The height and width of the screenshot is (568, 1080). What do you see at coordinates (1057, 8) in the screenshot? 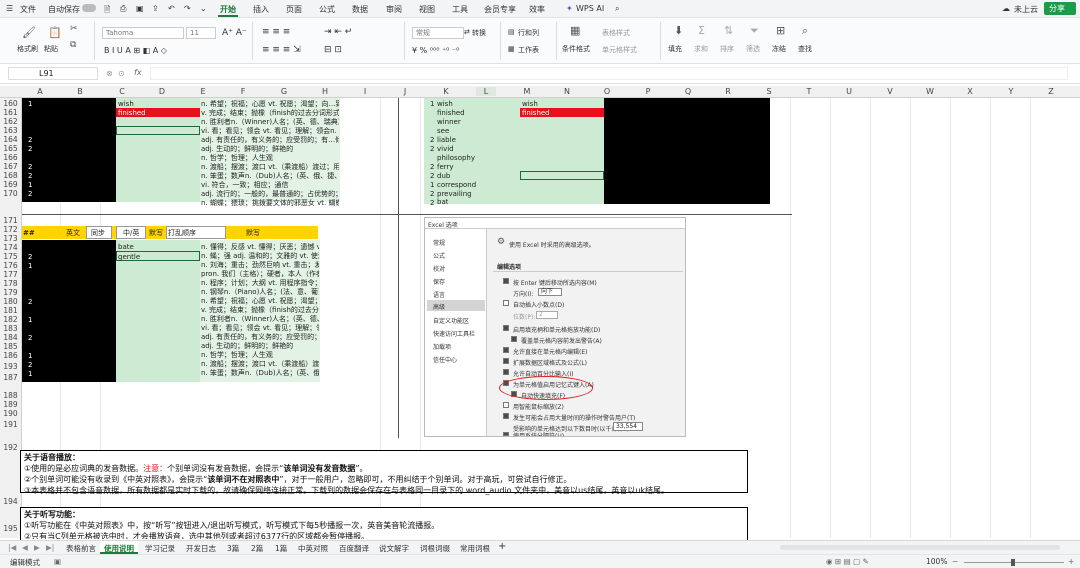
I see `share-label: 分享` at bounding box center [1057, 8].